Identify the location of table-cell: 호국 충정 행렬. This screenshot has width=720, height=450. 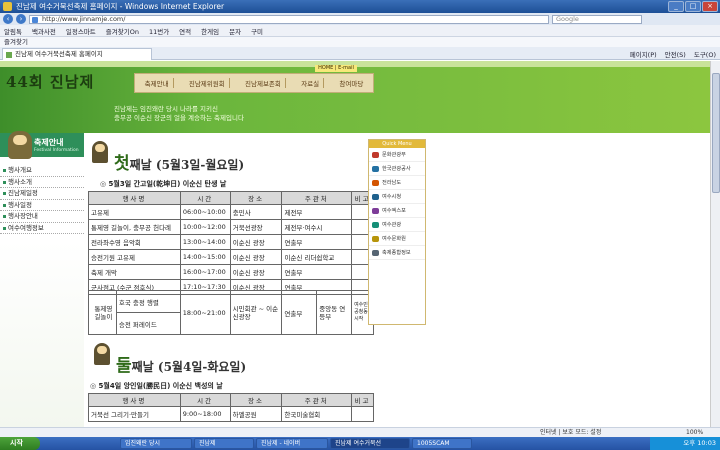
(148, 301).